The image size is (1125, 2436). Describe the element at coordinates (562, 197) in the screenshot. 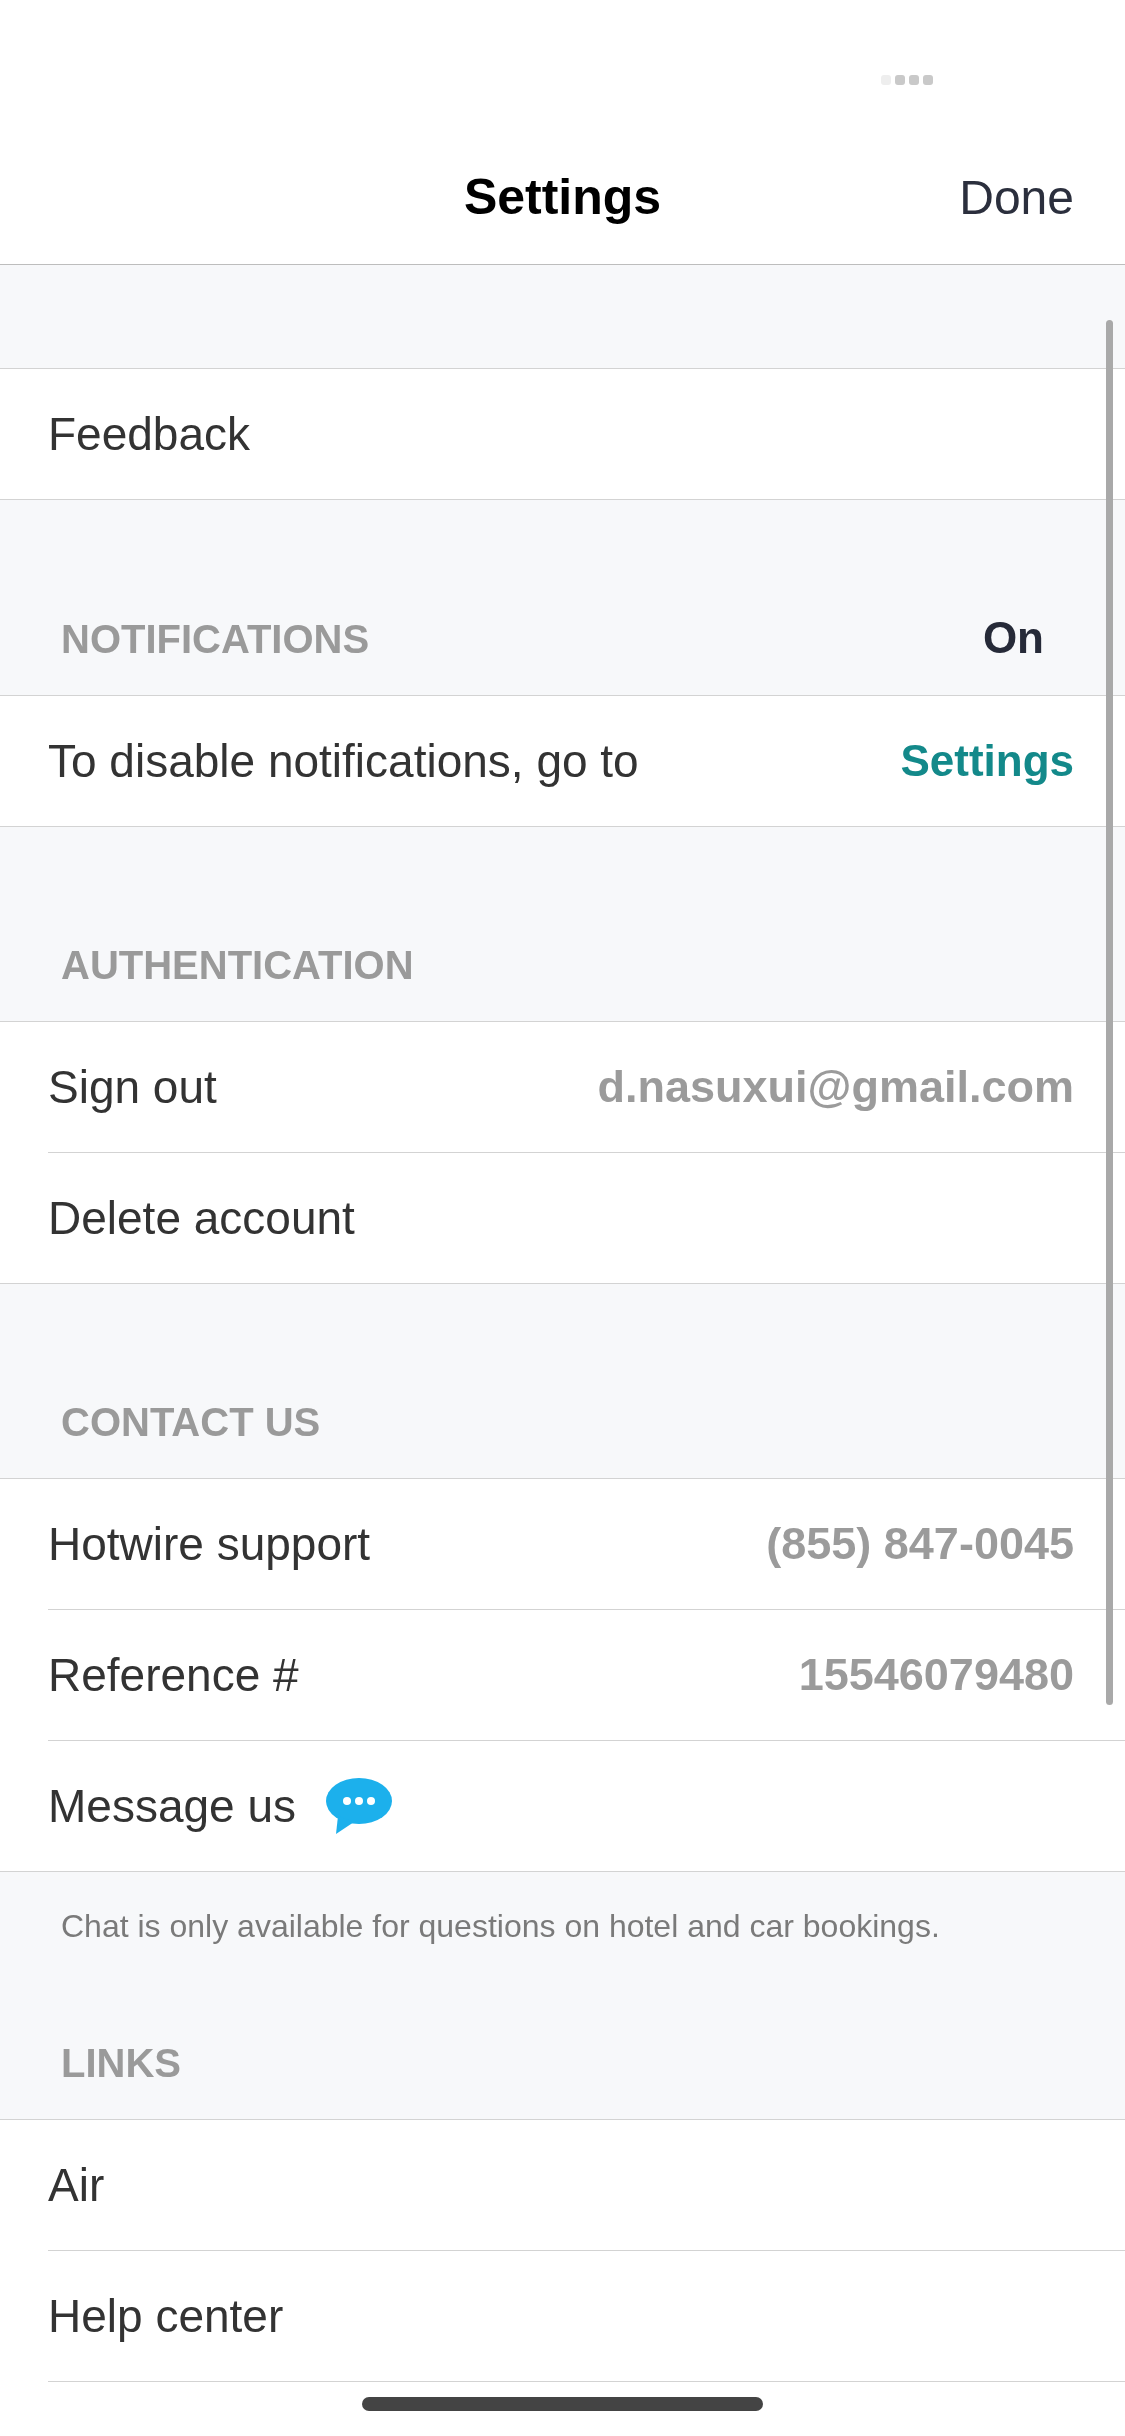

I see `page-title: Settings` at that location.